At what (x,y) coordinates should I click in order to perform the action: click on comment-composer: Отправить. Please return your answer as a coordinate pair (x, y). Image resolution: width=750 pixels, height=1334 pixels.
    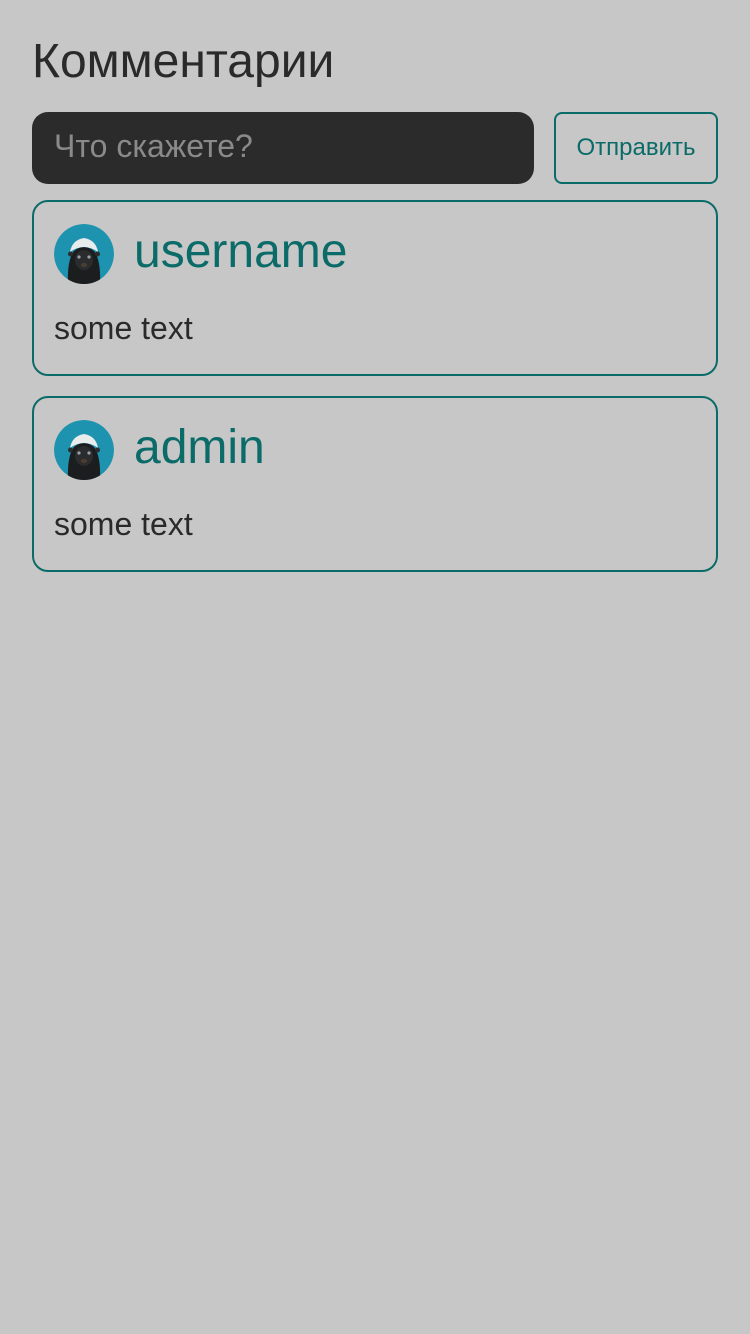
    Looking at the image, I should click on (375, 148).